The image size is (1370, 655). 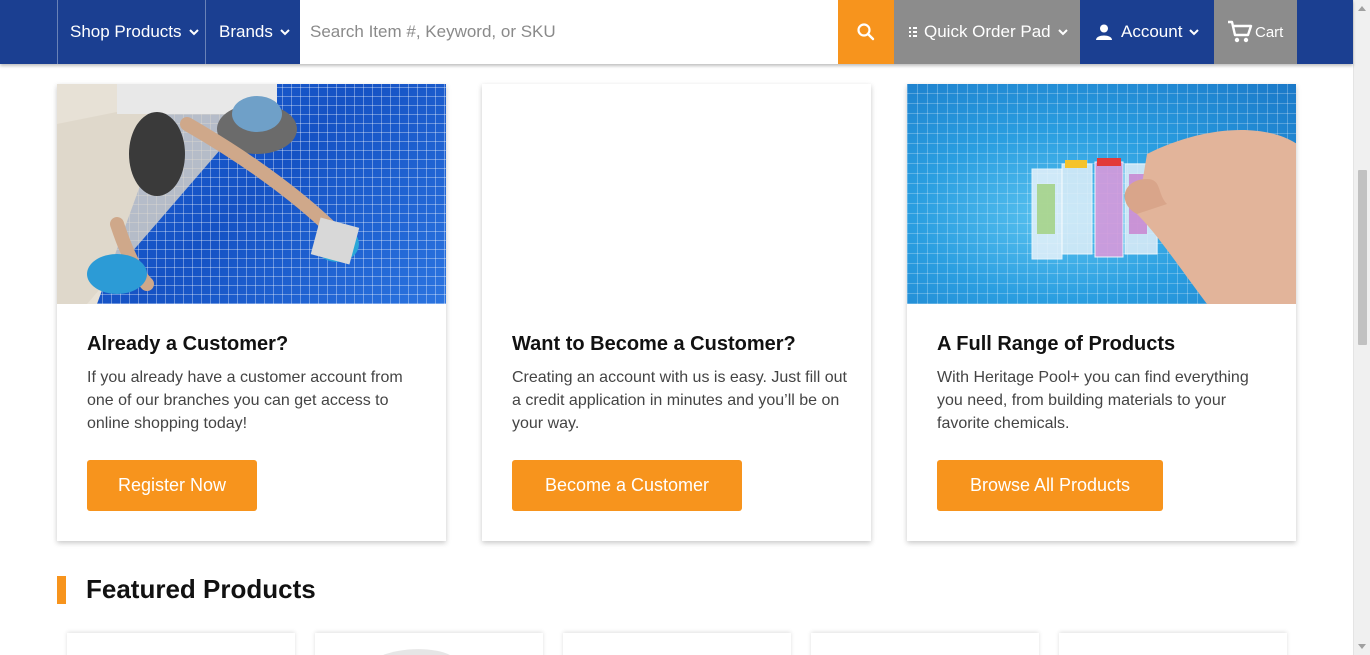 What do you see at coordinates (913, 32) in the screenshot?
I see `list-icon` at bounding box center [913, 32].